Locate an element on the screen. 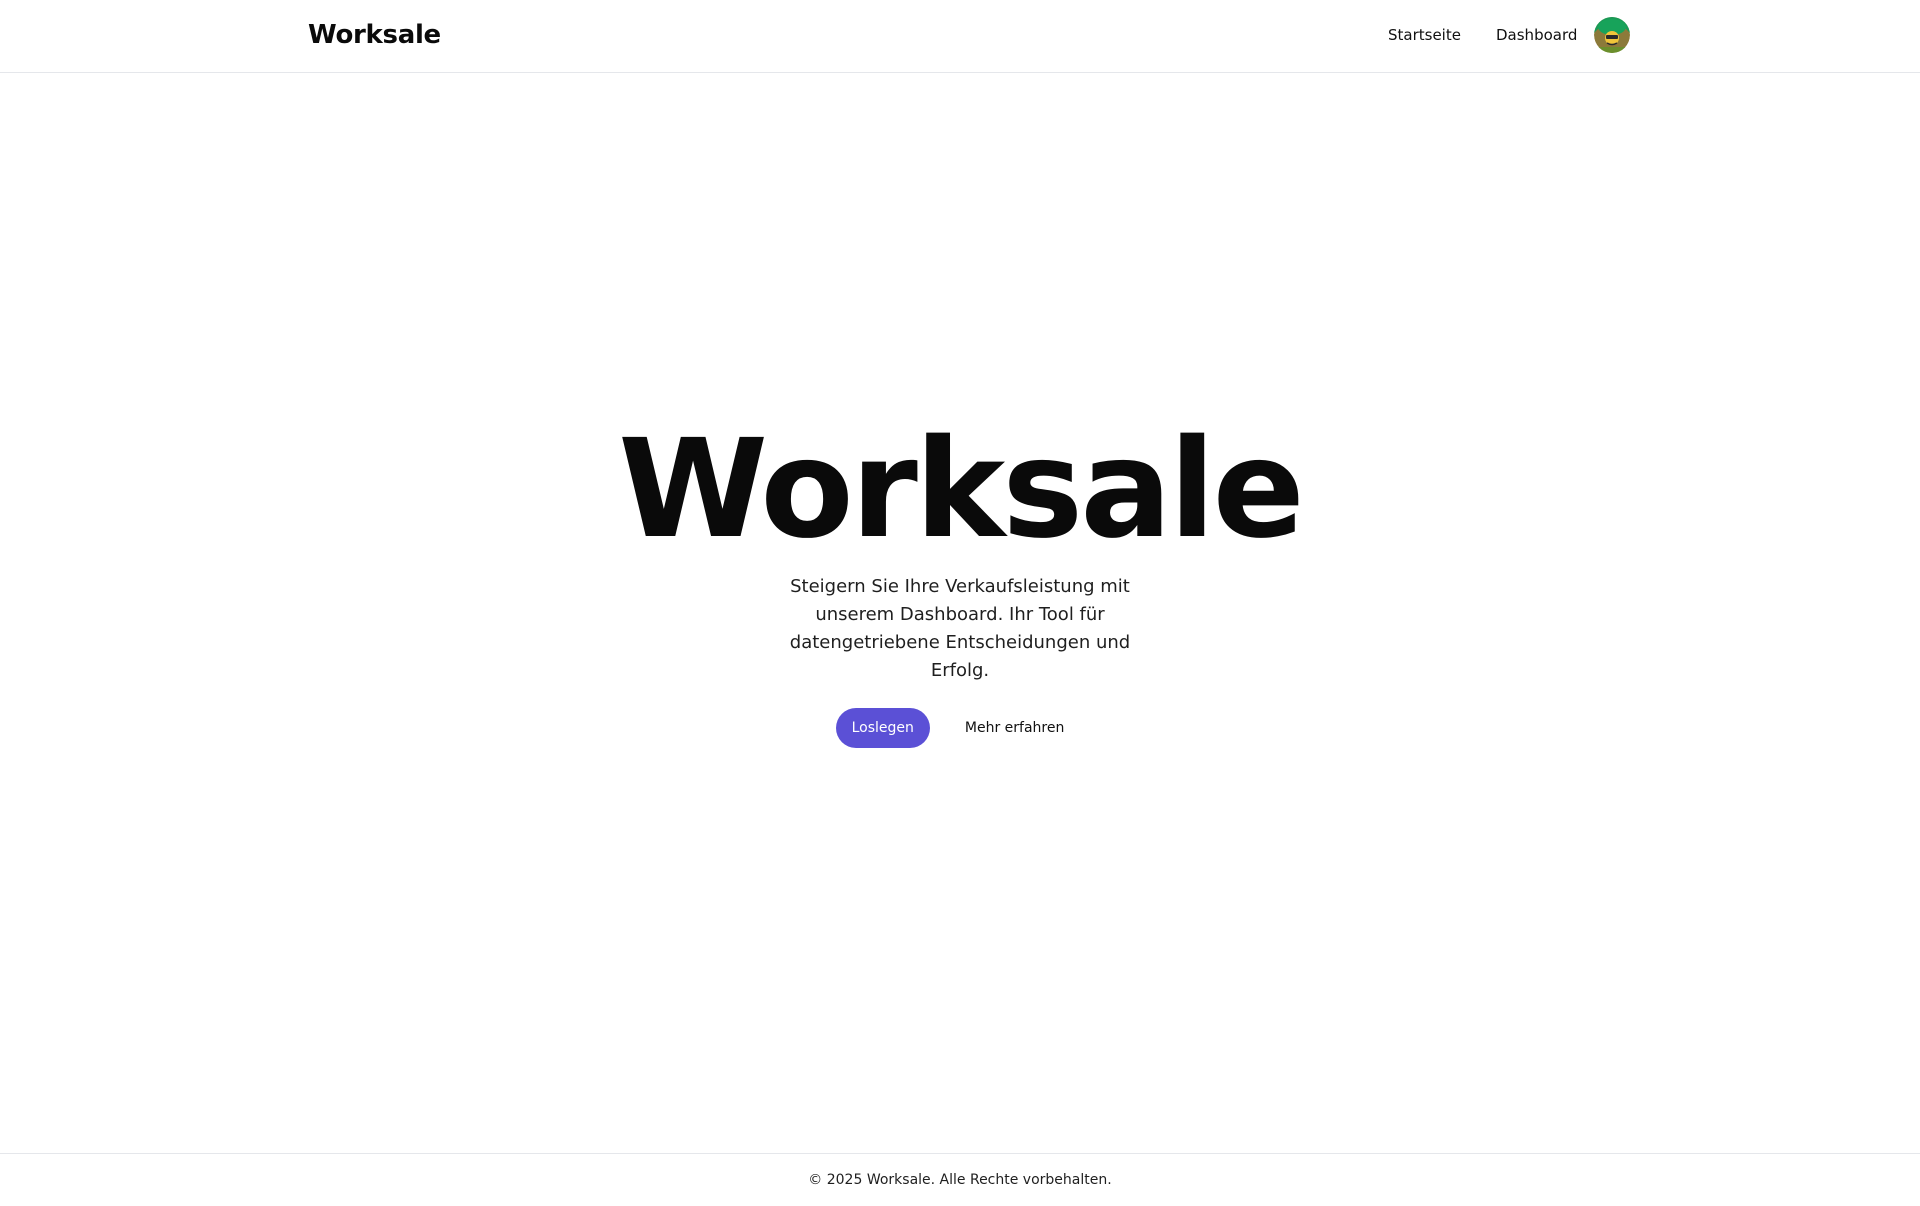 The height and width of the screenshot is (1206, 1920). nav-link-dashboard: Dashboard is located at coordinates (1536, 35).